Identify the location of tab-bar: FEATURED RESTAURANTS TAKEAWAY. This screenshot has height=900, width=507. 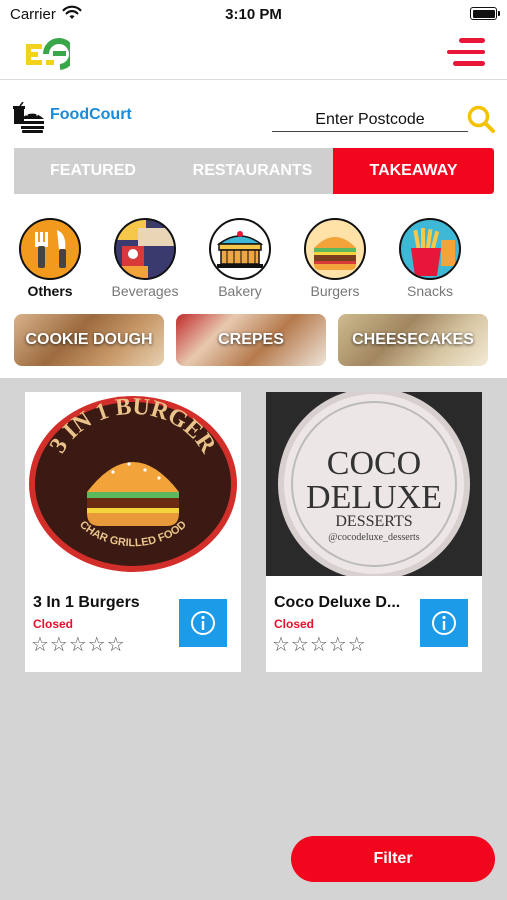
(254, 171).